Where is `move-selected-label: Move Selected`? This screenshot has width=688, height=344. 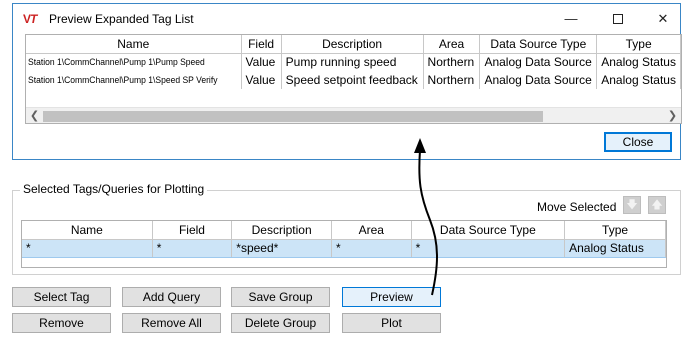 move-selected-label: Move Selected is located at coordinates (577, 207).